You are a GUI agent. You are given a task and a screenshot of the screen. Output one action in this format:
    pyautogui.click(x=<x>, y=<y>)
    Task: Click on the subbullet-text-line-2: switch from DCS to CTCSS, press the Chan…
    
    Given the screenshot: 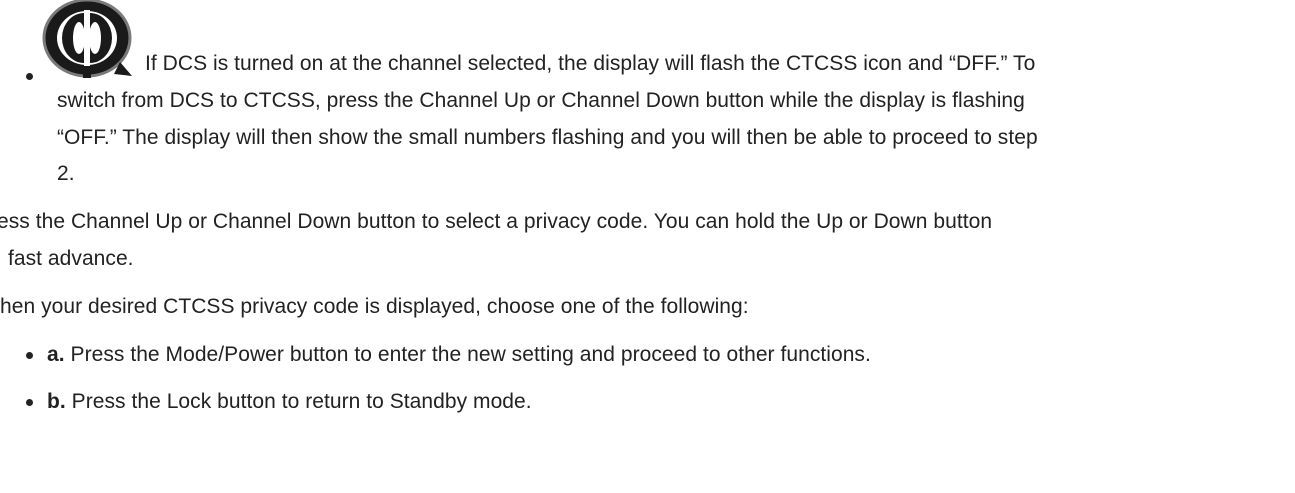 What is the action you would take?
    pyautogui.click(x=541, y=100)
    